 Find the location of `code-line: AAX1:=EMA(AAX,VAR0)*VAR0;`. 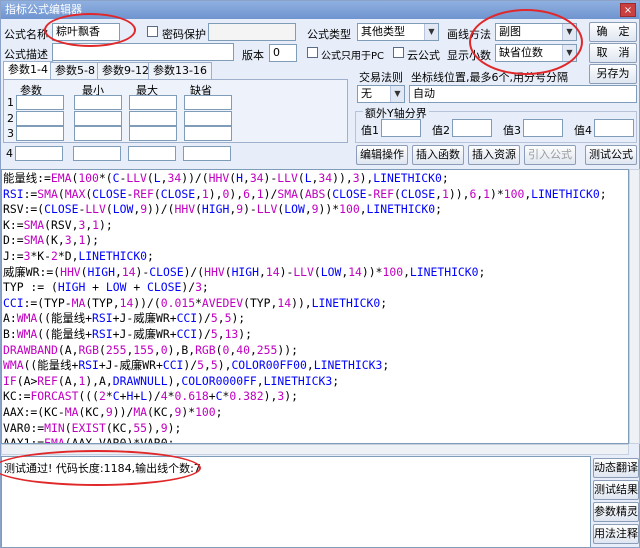

code-line: AAX1:=EMA(AAX,VAR0)*VAR0; is located at coordinates (89, 440).